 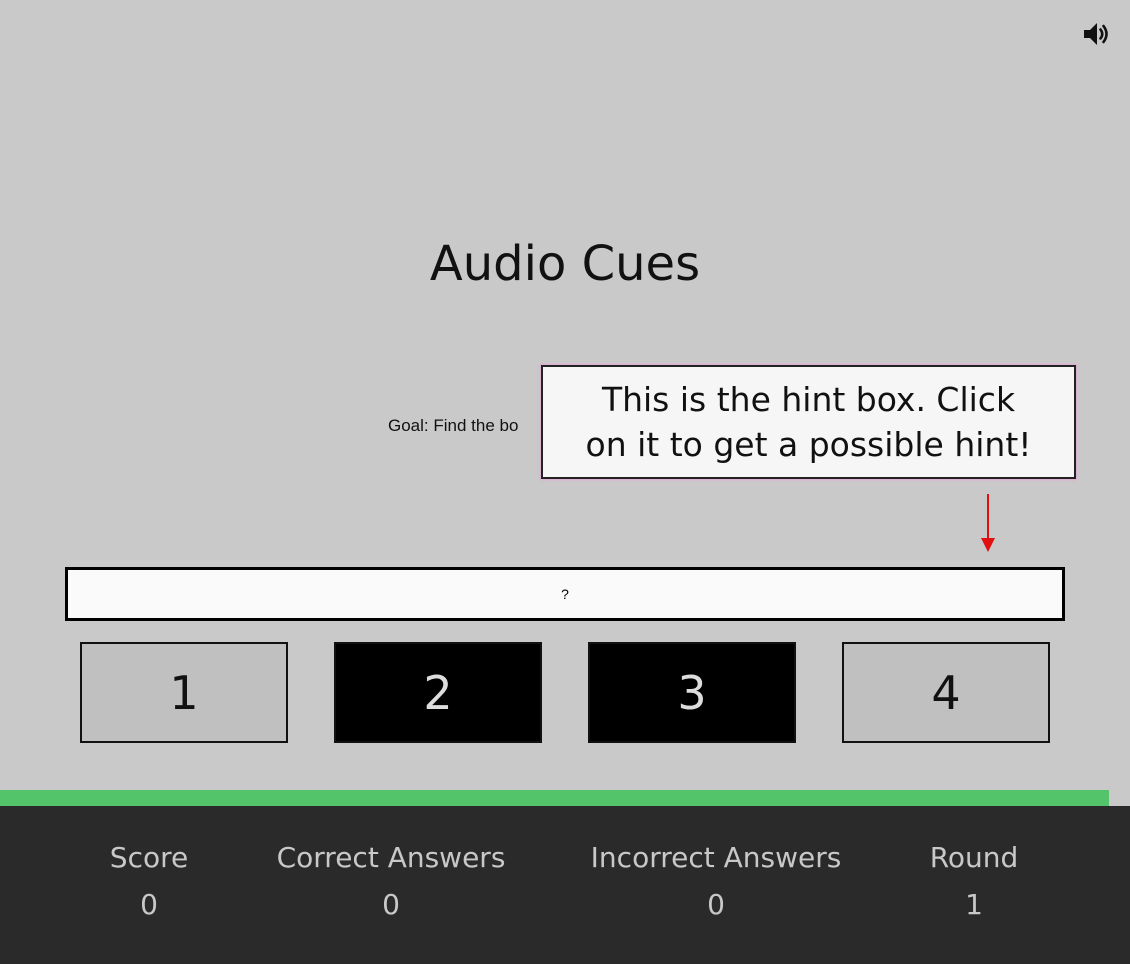 What do you see at coordinates (974, 857) in the screenshot?
I see `round-label: Round` at bounding box center [974, 857].